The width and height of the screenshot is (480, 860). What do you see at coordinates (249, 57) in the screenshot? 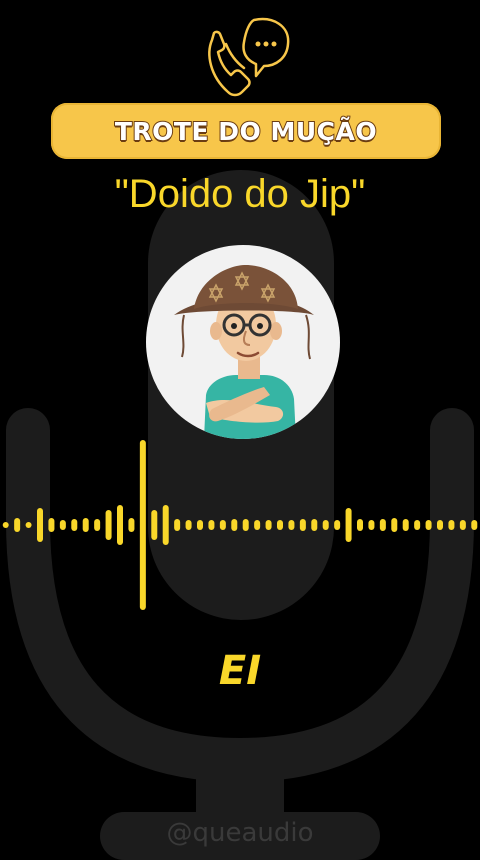
I see `phone-chat-logo-icon` at bounding box center [249, 57].